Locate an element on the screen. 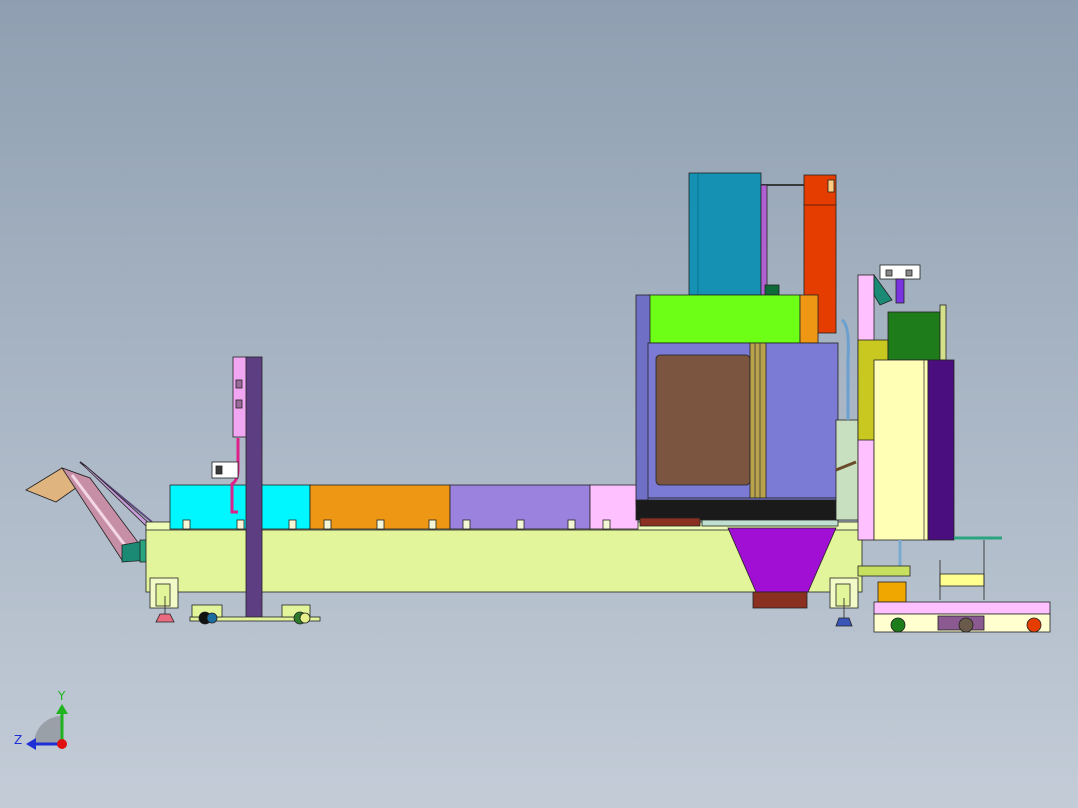 Image resolution: width=1078 pixels, height=808 pixels. discharge-chute is located at coordinates (89, 512).